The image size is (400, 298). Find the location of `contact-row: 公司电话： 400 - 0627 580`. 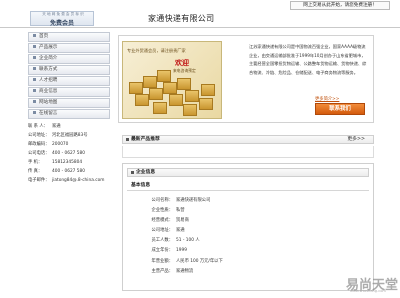

contact-row: 公司电话： 400 - 0627 580 is located at coordinates (69, 153).